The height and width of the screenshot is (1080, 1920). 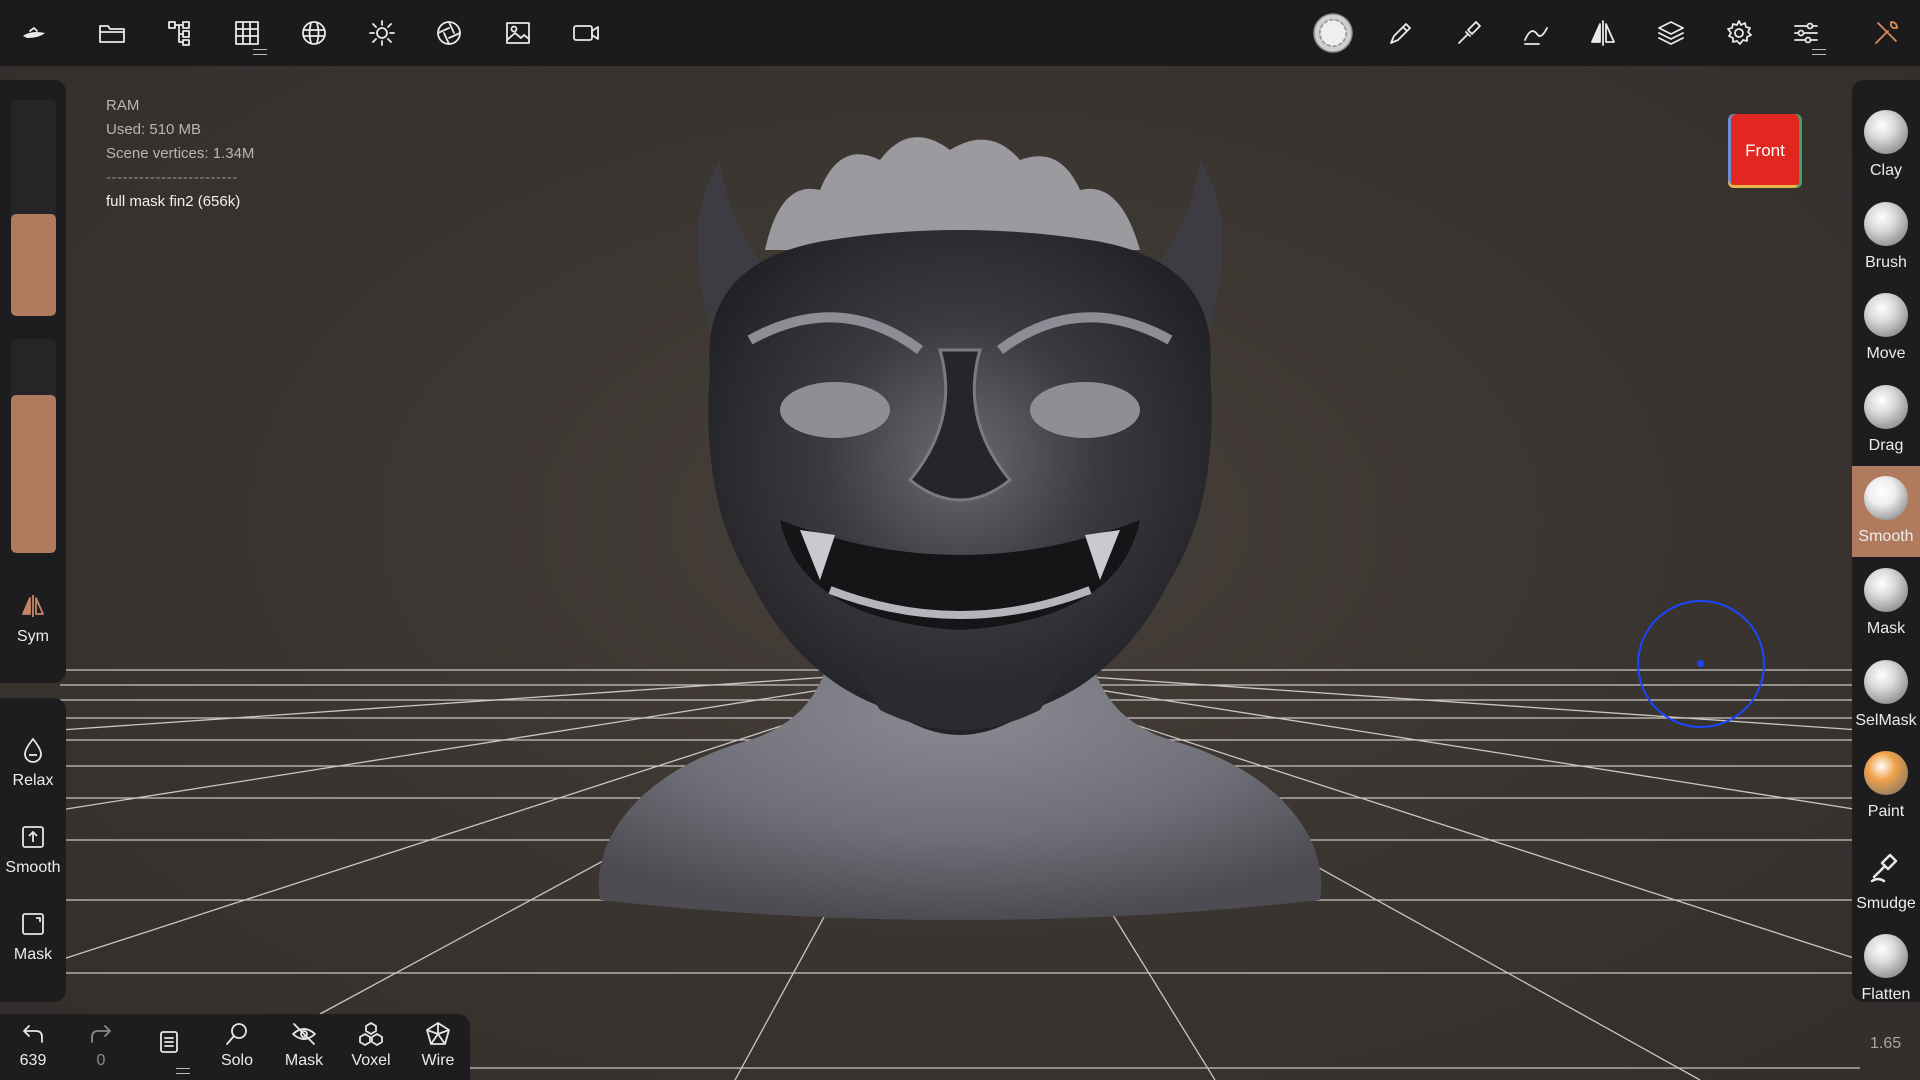 I want to click on material-sphere-icon, so click(x=1333, y=33).